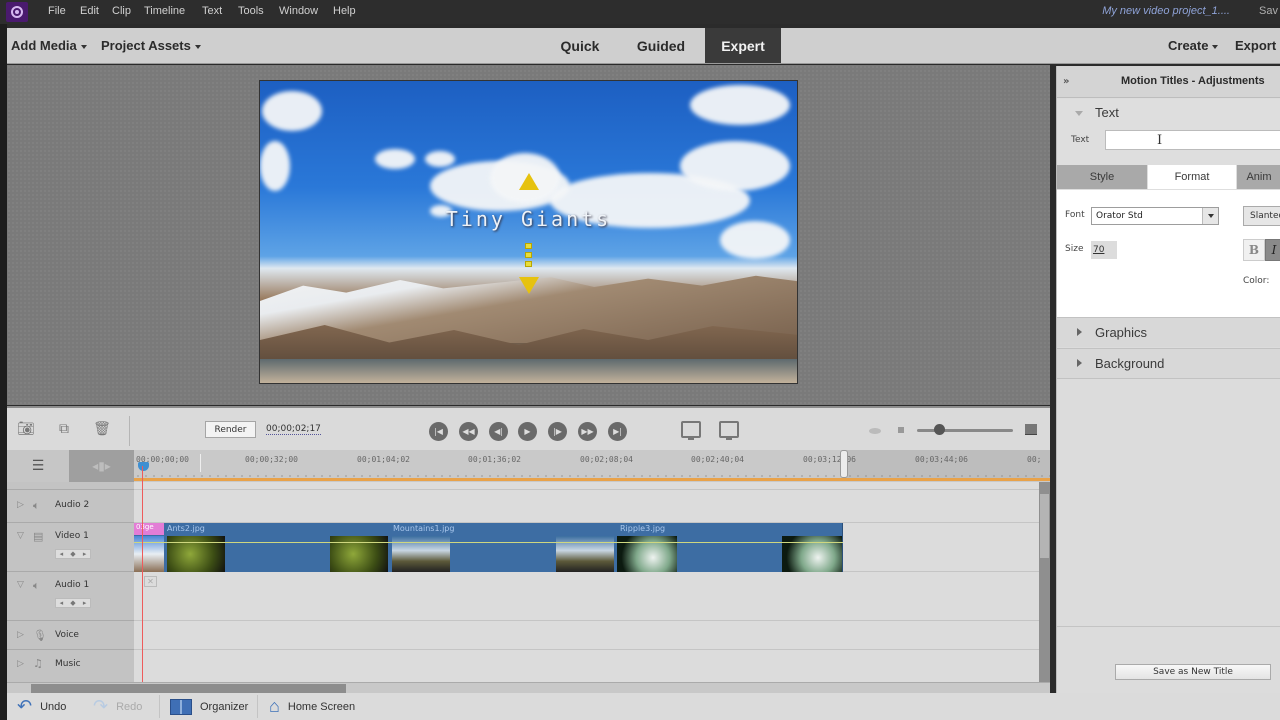  What do you see at coordinates (186, 528) in the screenshot?
I see `clip-name: Ants2.jpg` at bounding box center [186, 528].